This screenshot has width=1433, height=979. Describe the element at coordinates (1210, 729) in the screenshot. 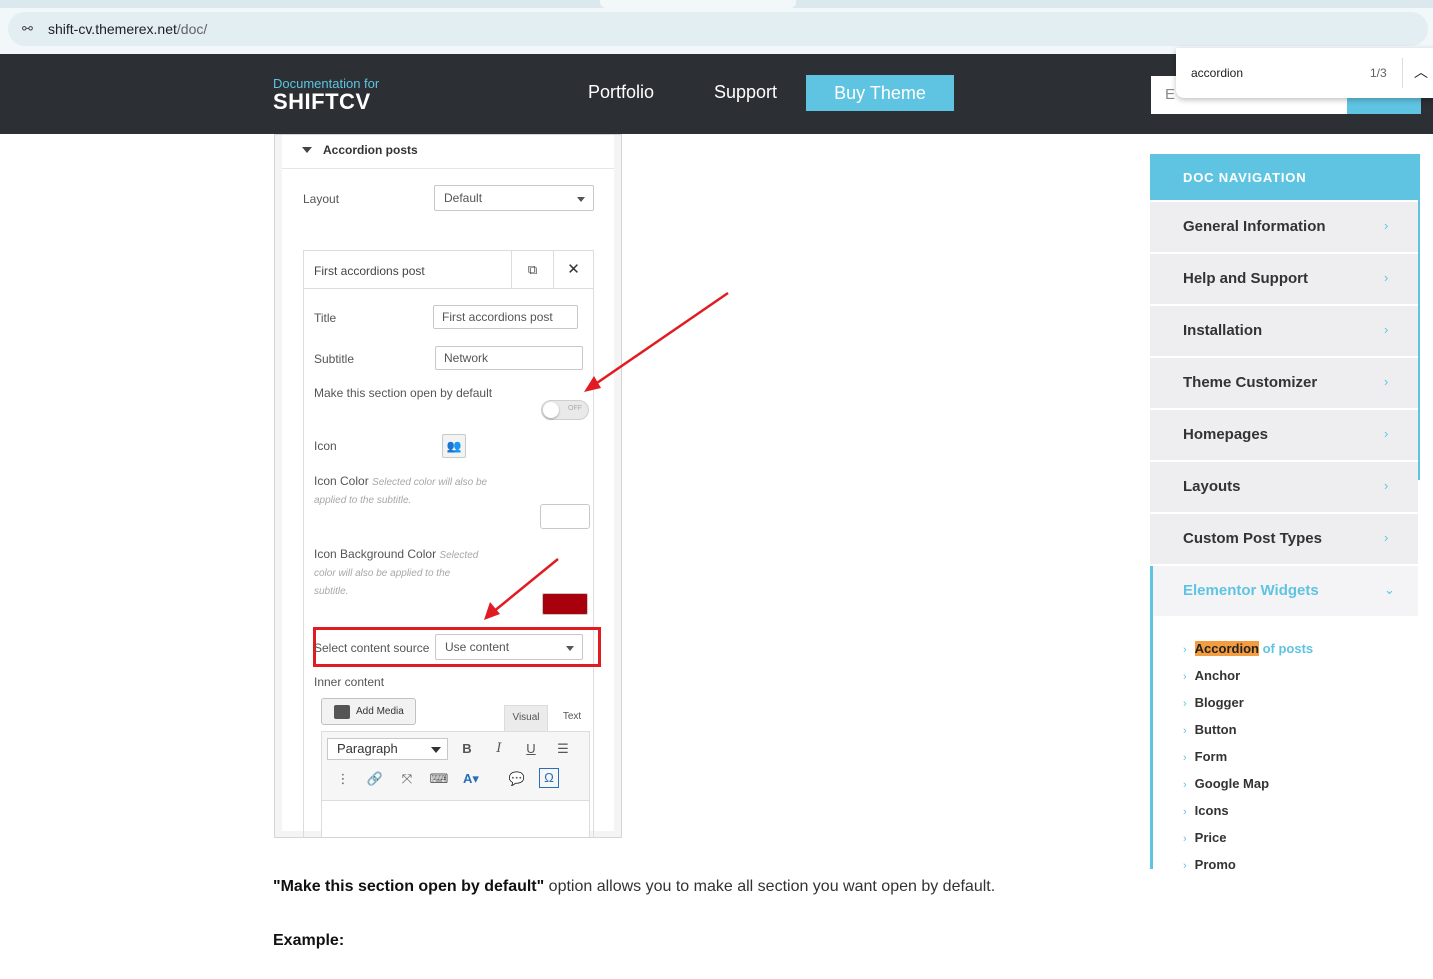

I see `sub-item-button: › Button` at that location.